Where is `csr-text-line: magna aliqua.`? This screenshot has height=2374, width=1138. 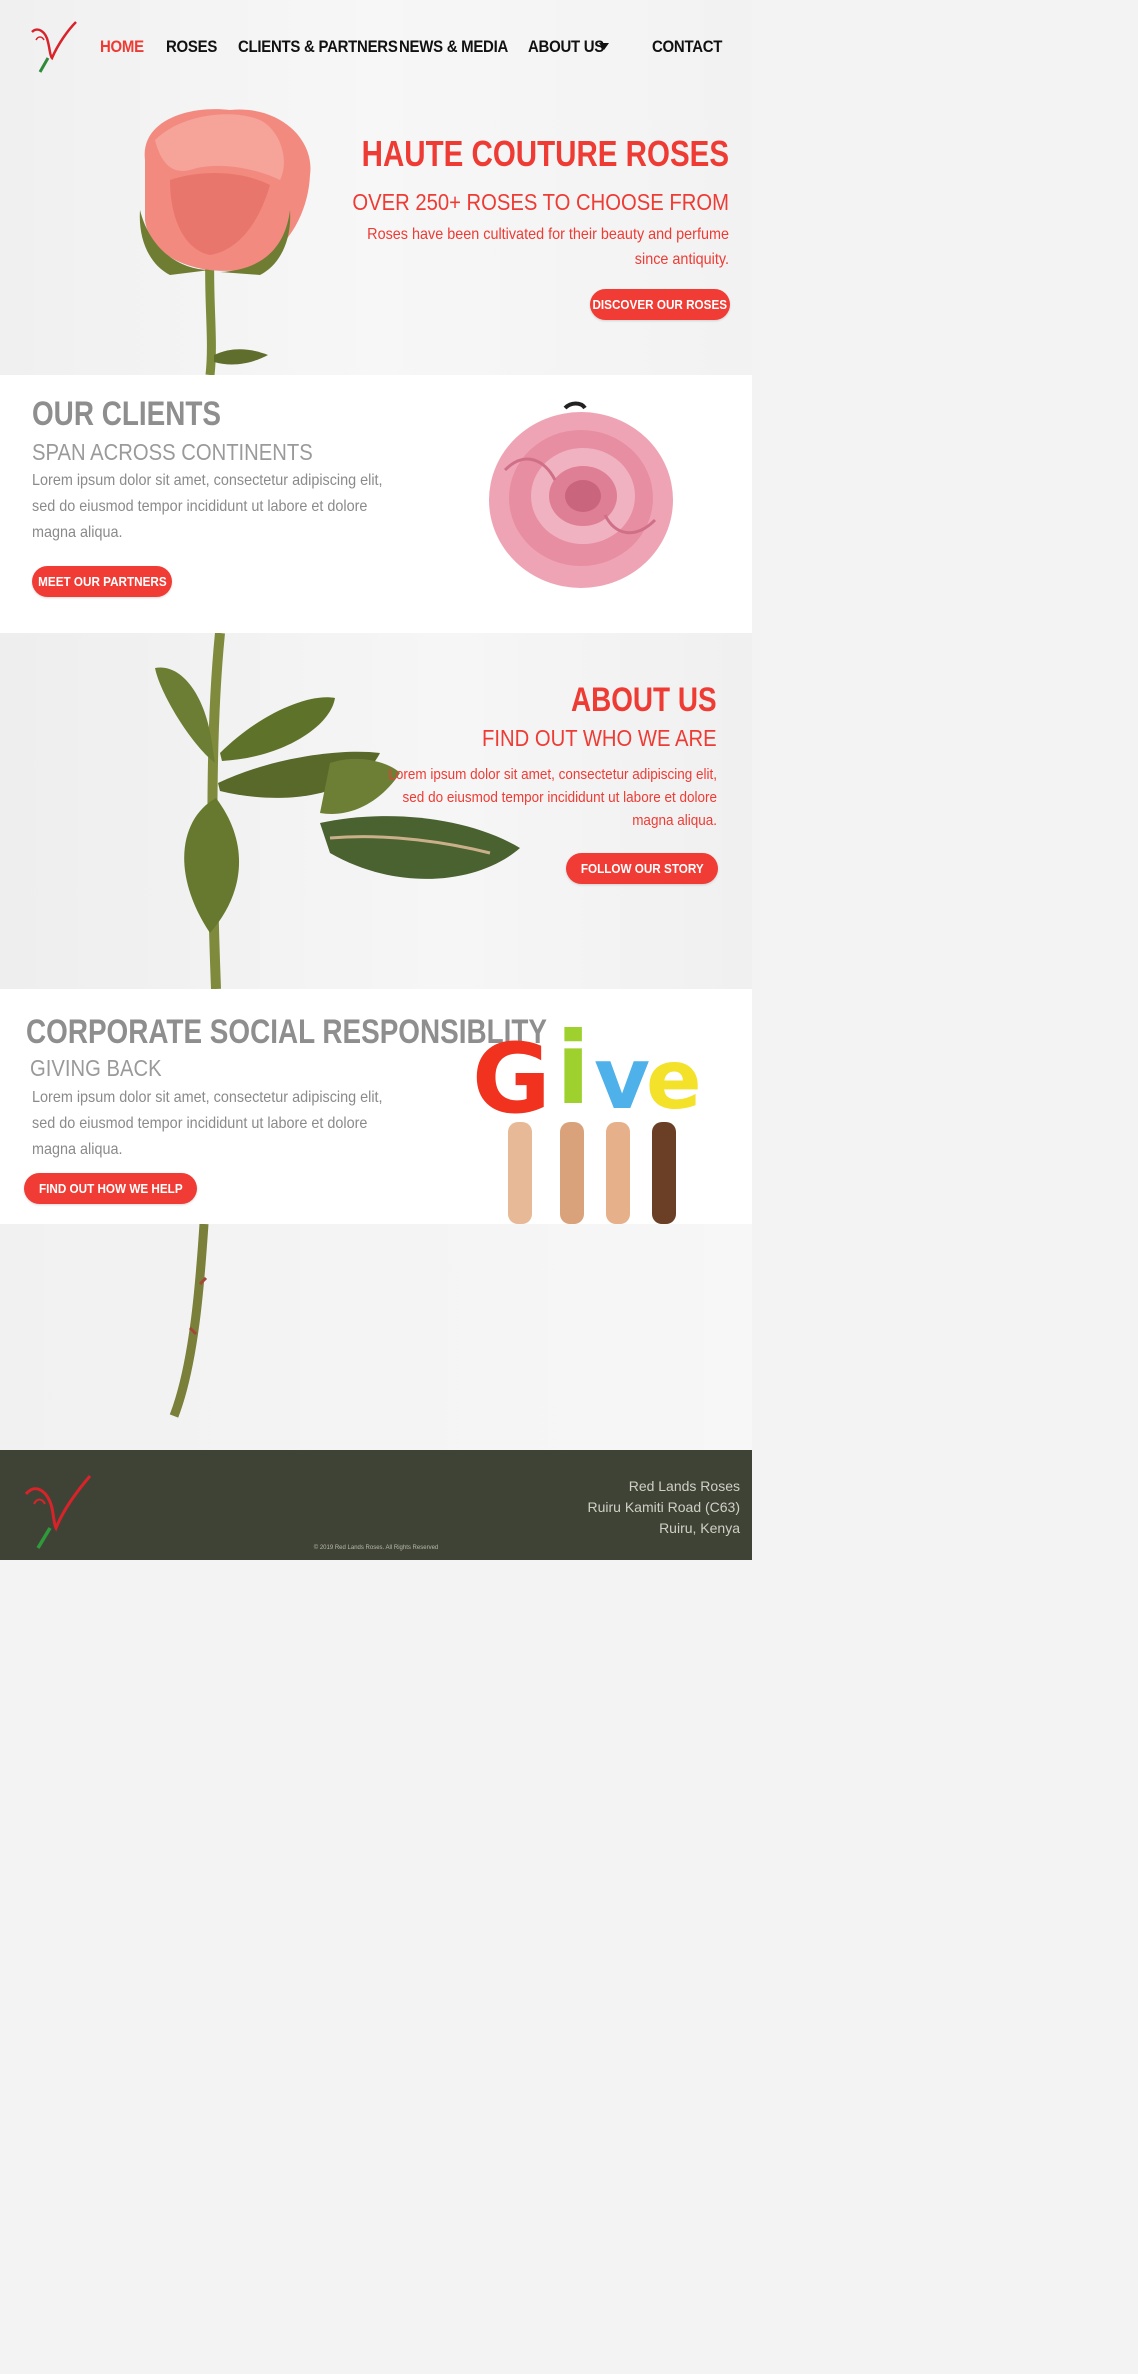
csr-text-line: magna aliqua. is located at coordinates (77, 1149).